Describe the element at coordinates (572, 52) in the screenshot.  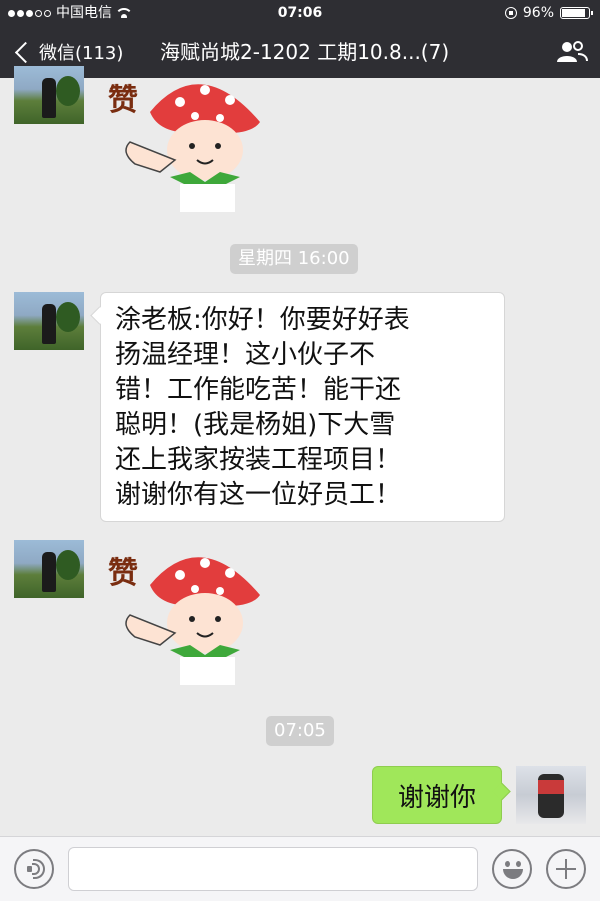
I see `group-info-icon` at that location.